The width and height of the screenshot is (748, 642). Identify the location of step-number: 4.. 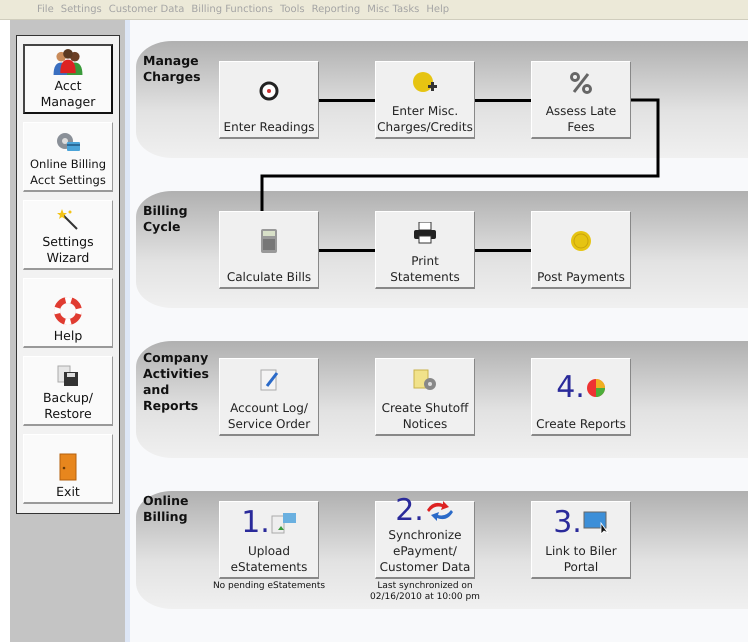
(570, 388).